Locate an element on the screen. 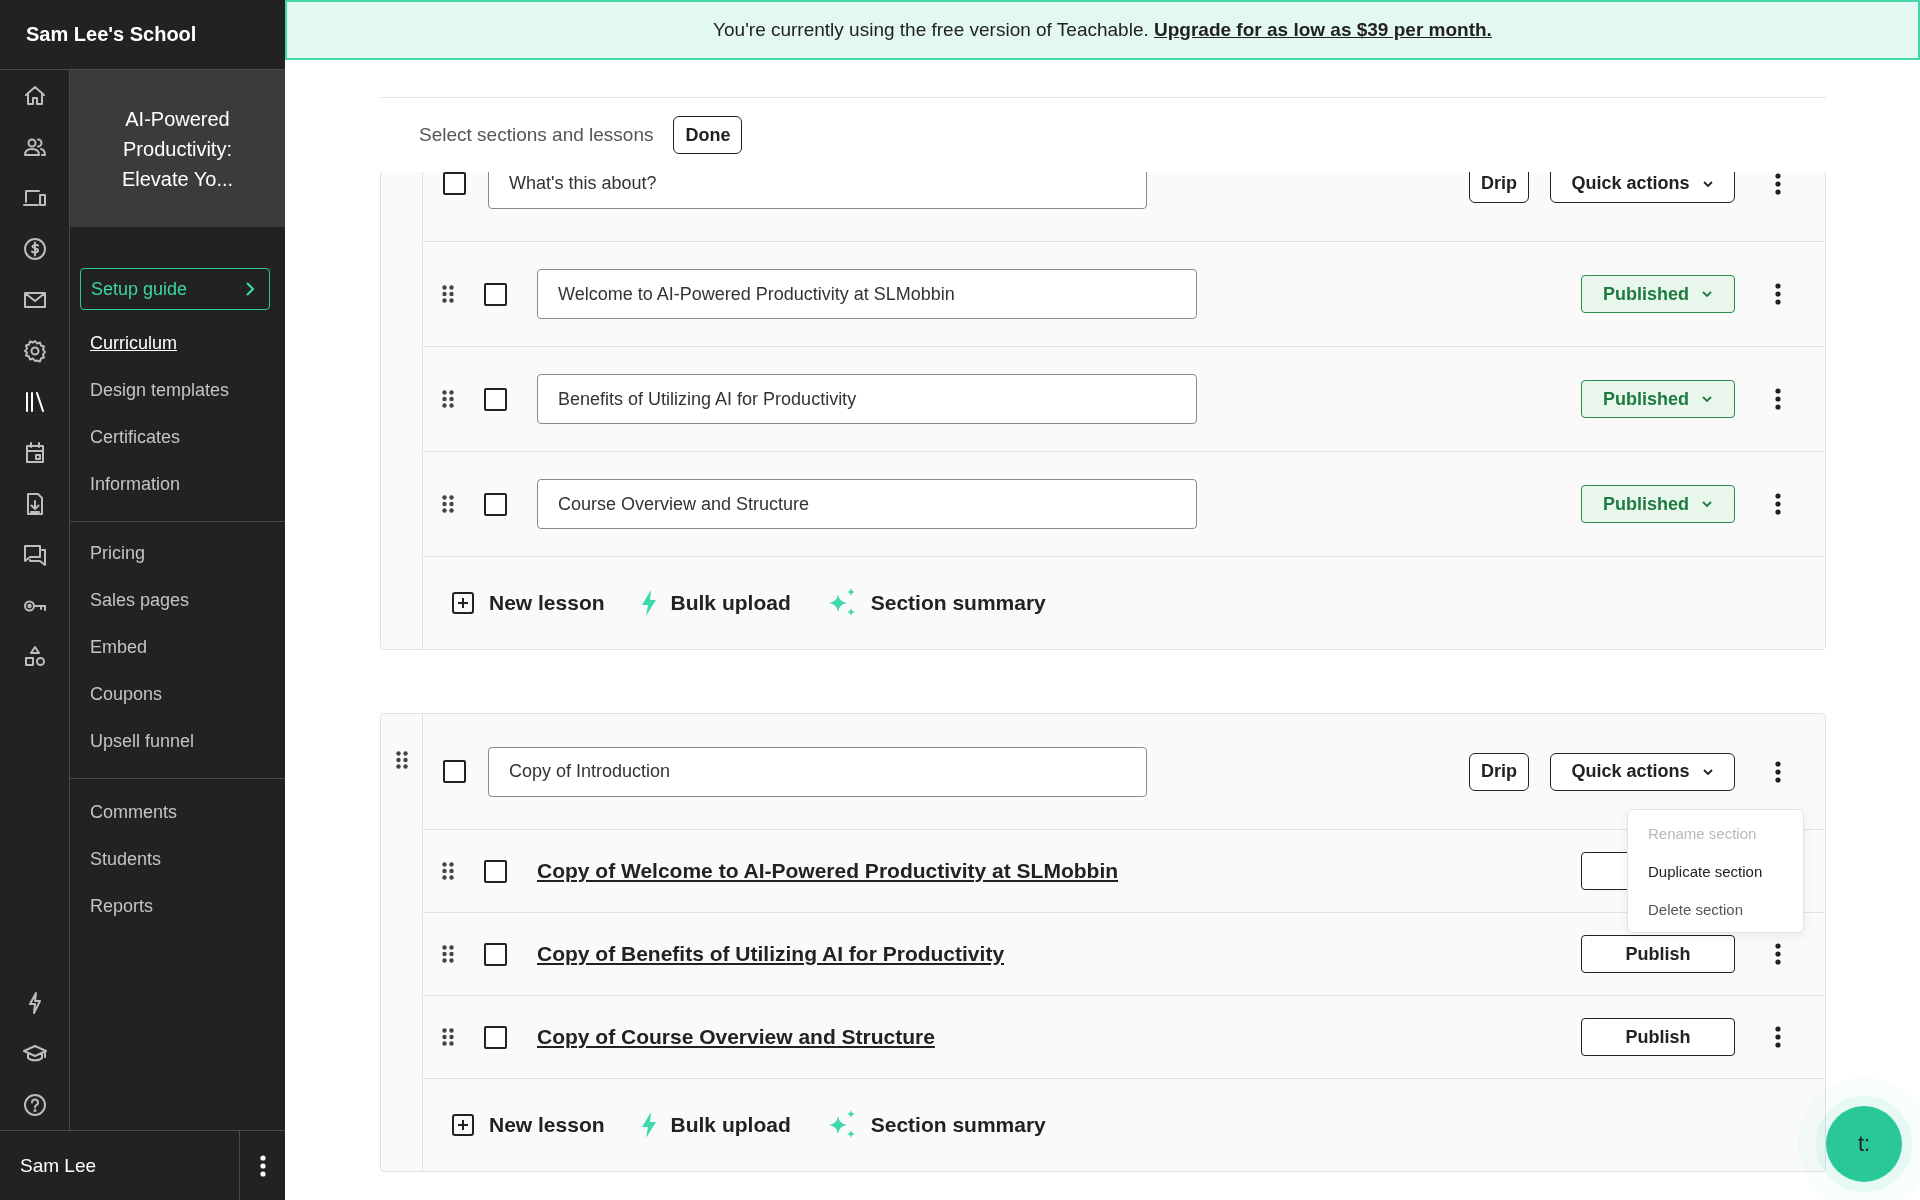 The width and height of the screenshot is (1920, 1200). section-title-field: What's this about? is located at coordinates (817, 190).